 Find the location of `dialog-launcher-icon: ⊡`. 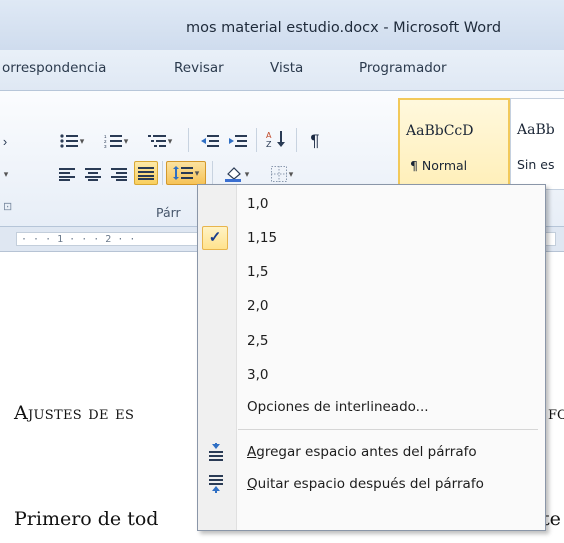

dialog-launcher-icon: ⊡ is located at coordinates (7, 206).